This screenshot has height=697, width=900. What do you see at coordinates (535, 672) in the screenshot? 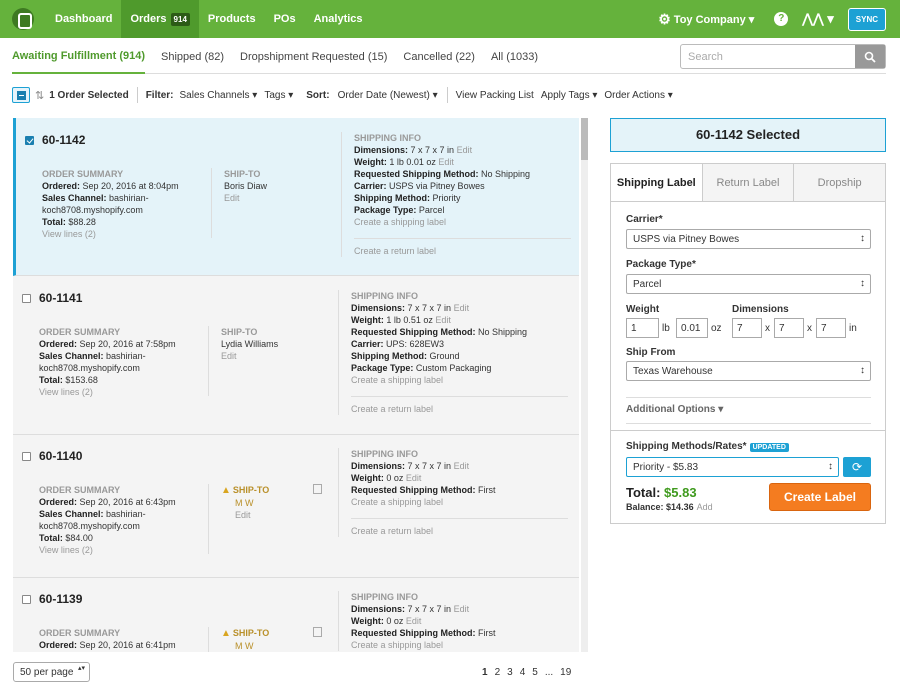
I see `page-link: 5` at bounding box center [535, 672].